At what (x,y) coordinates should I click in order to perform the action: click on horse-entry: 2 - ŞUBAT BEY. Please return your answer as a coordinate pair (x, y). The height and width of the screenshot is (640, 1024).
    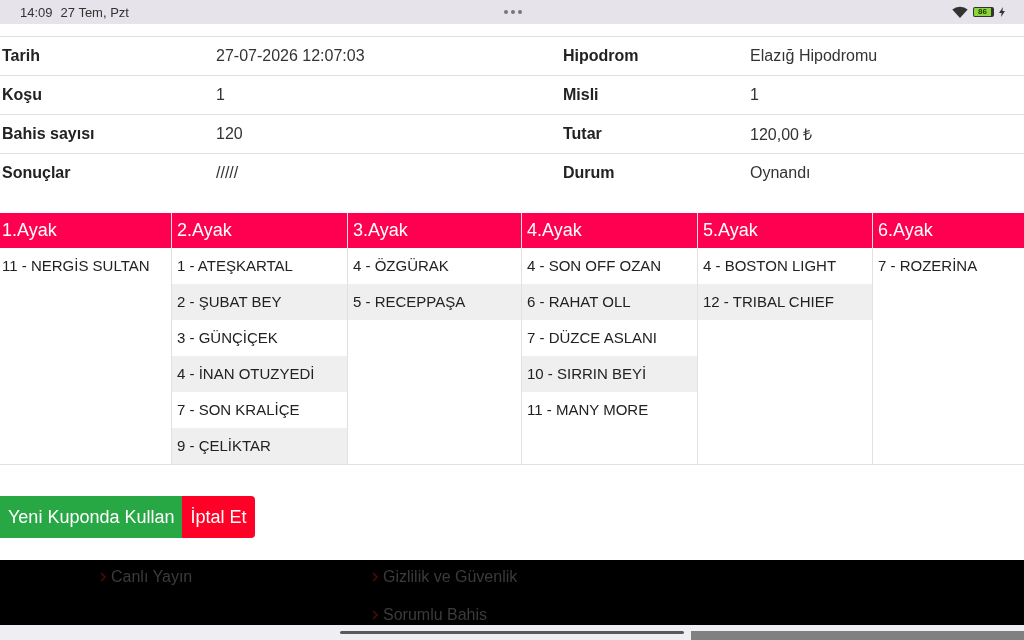
    Looking at the image, I should click on (259, 302).